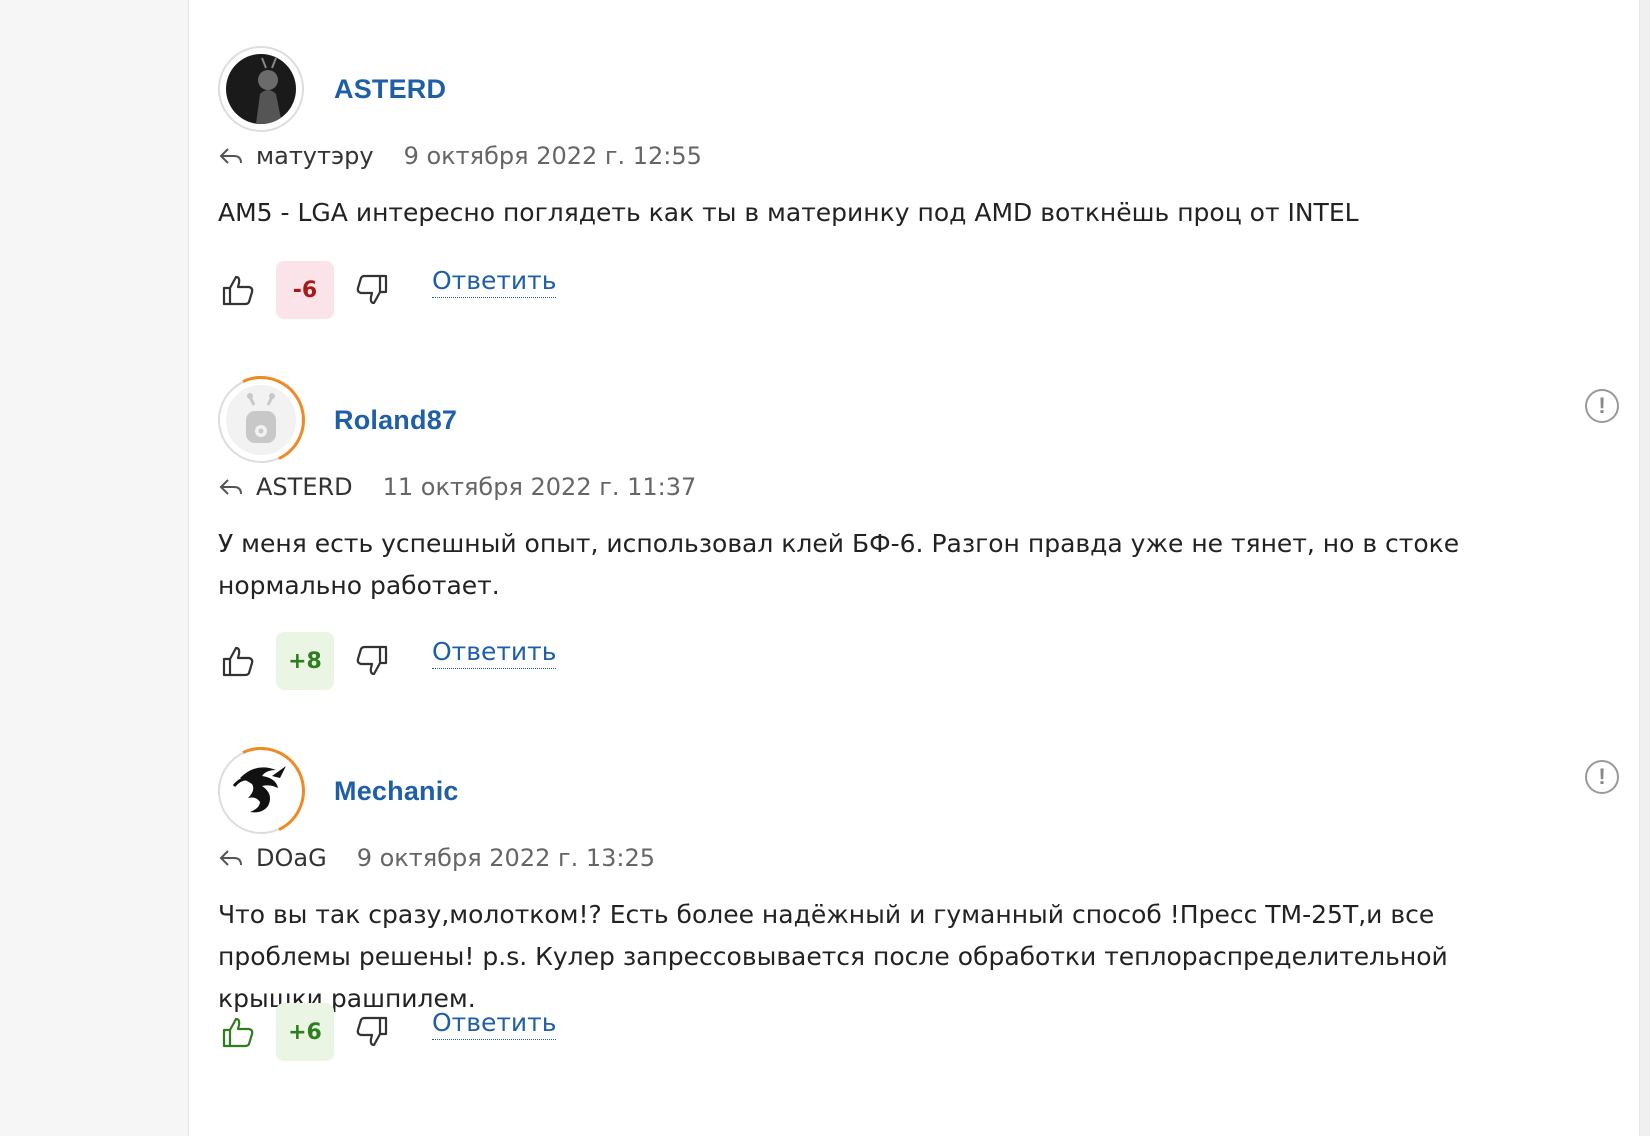 This screenshot has height=1136, width=1650. What do you see at coordinates (390, 89) in the screenshot?
I see `author-name: ASTERD` at bounding box center [390, 89].